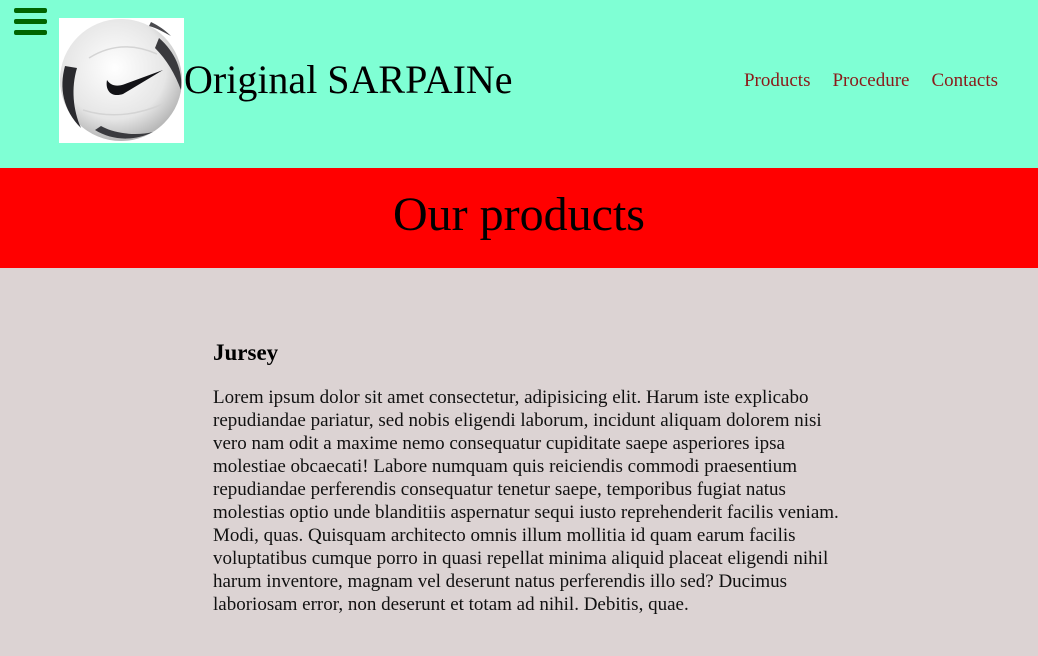 The height and width of the screenshot is (656, 1038). I want to click on banner-title: Our products, so click(519, 214).